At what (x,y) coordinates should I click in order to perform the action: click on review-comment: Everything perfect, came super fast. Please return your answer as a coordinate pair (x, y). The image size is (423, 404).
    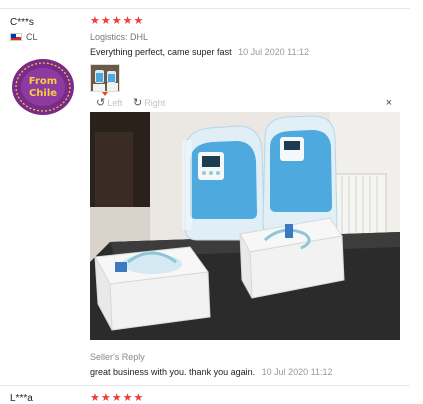
    Looking at the image, I should click on (161, 52).